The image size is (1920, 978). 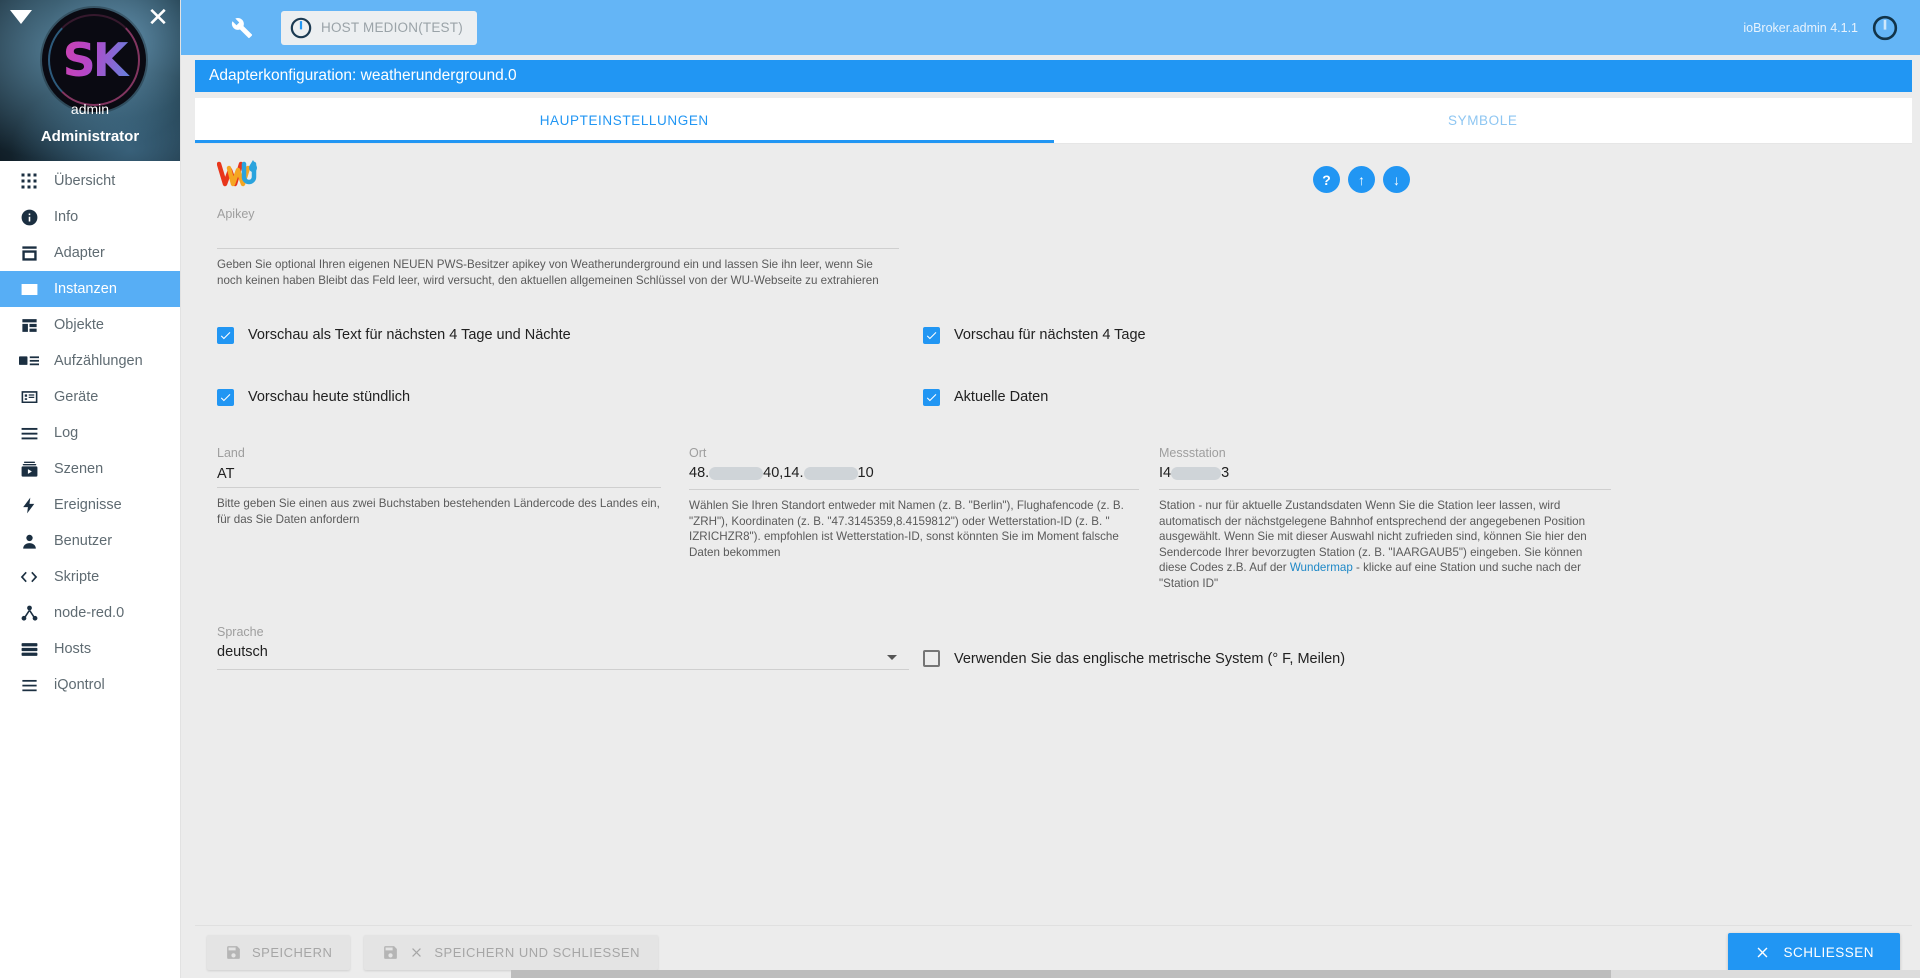 I want to click on host-selector: HOST MEDION(TEST), so click(x=379, y=27).